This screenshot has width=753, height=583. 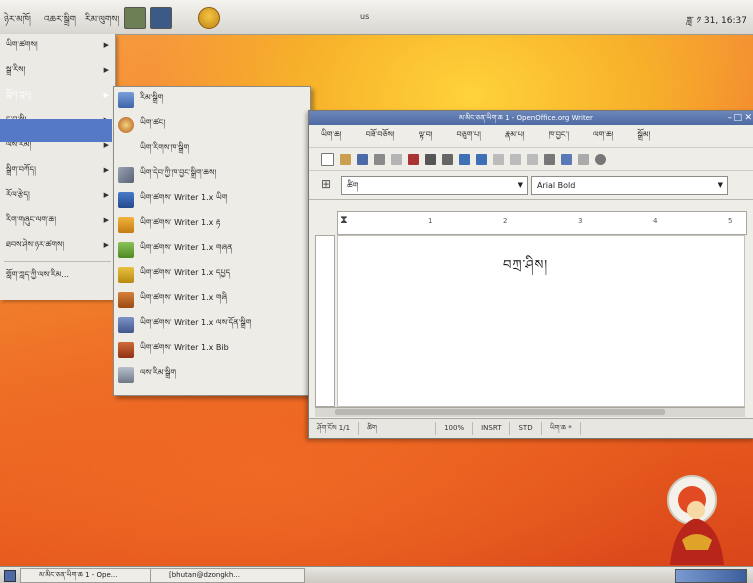 I want to click on menu-item-system-tools: ཐབས་ཤེས་ཉར་ཚགས། ▶, so click(x=57, y=246).